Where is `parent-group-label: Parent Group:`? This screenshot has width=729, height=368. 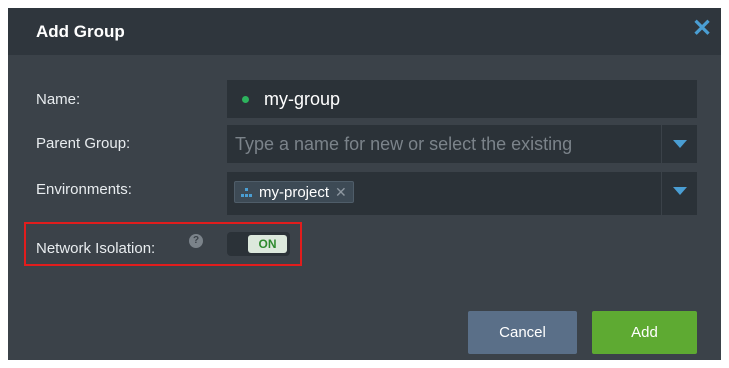
parent-group-label: Parent Group: is located at coordinates (83, 143).